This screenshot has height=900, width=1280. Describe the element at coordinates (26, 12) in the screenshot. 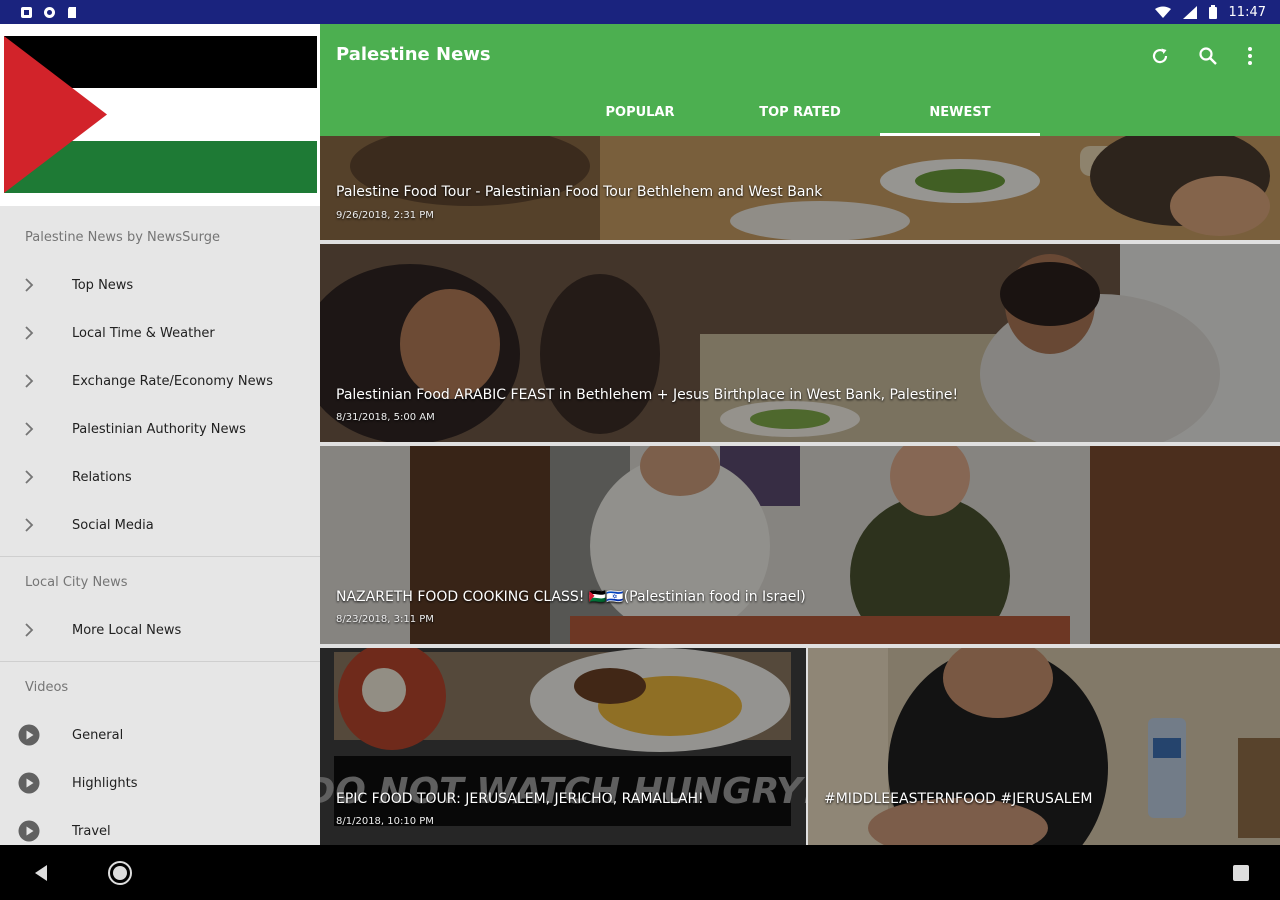

I see `notification-icon` at that location.